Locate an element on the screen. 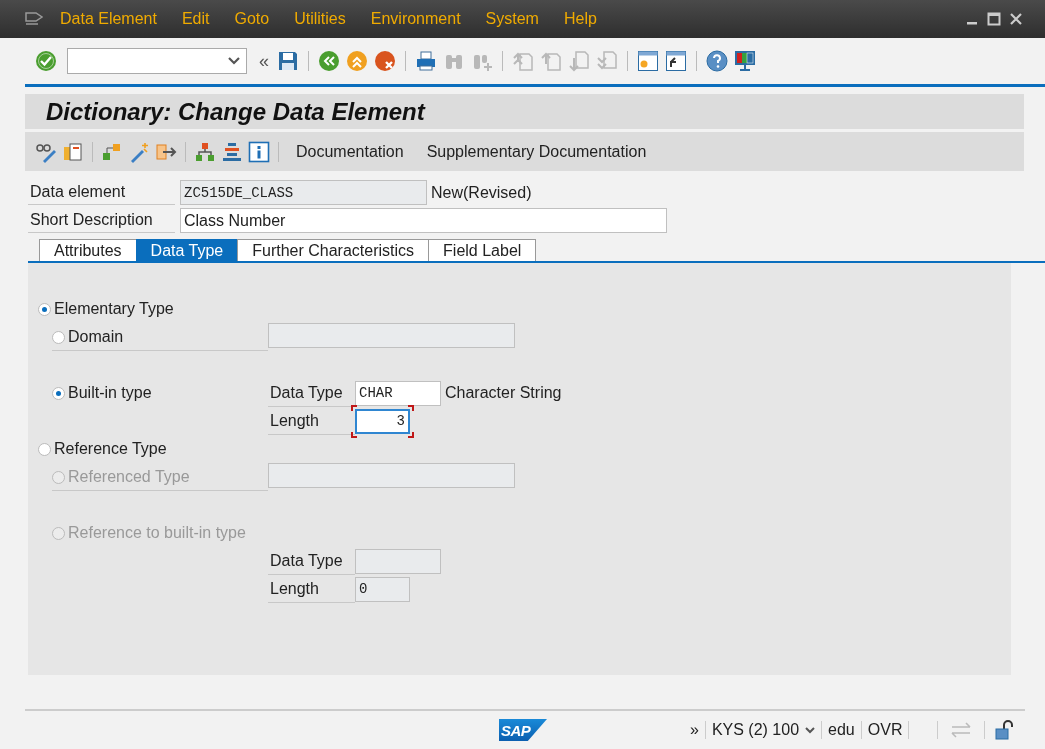 Image resolution: width=1045 pixels, height=749 pixels. shortcut-window-icon is located at coordinates (676, 61).